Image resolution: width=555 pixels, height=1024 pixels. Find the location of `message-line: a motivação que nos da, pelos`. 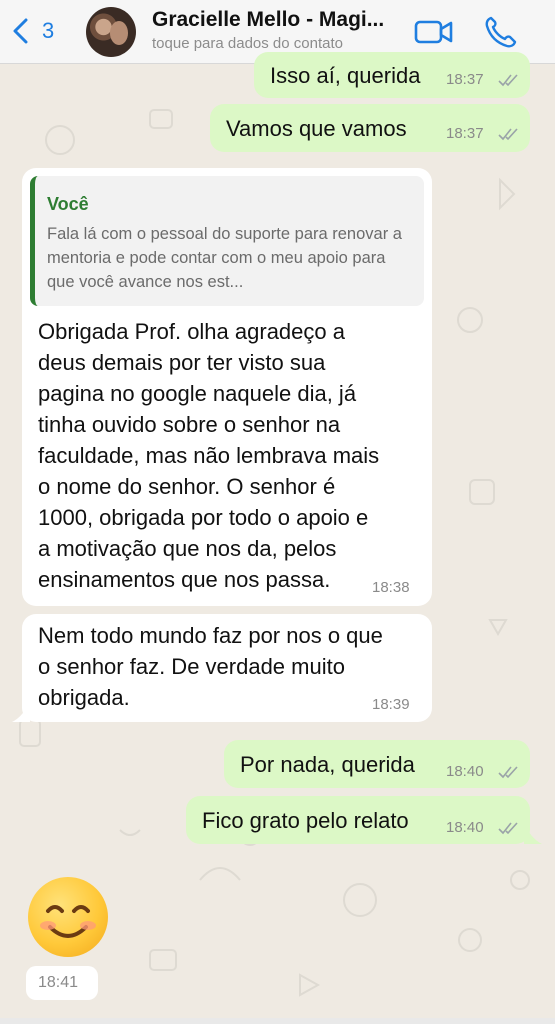

message-line: a motivação que nos da, pelos is located at coordinates (187, 548).